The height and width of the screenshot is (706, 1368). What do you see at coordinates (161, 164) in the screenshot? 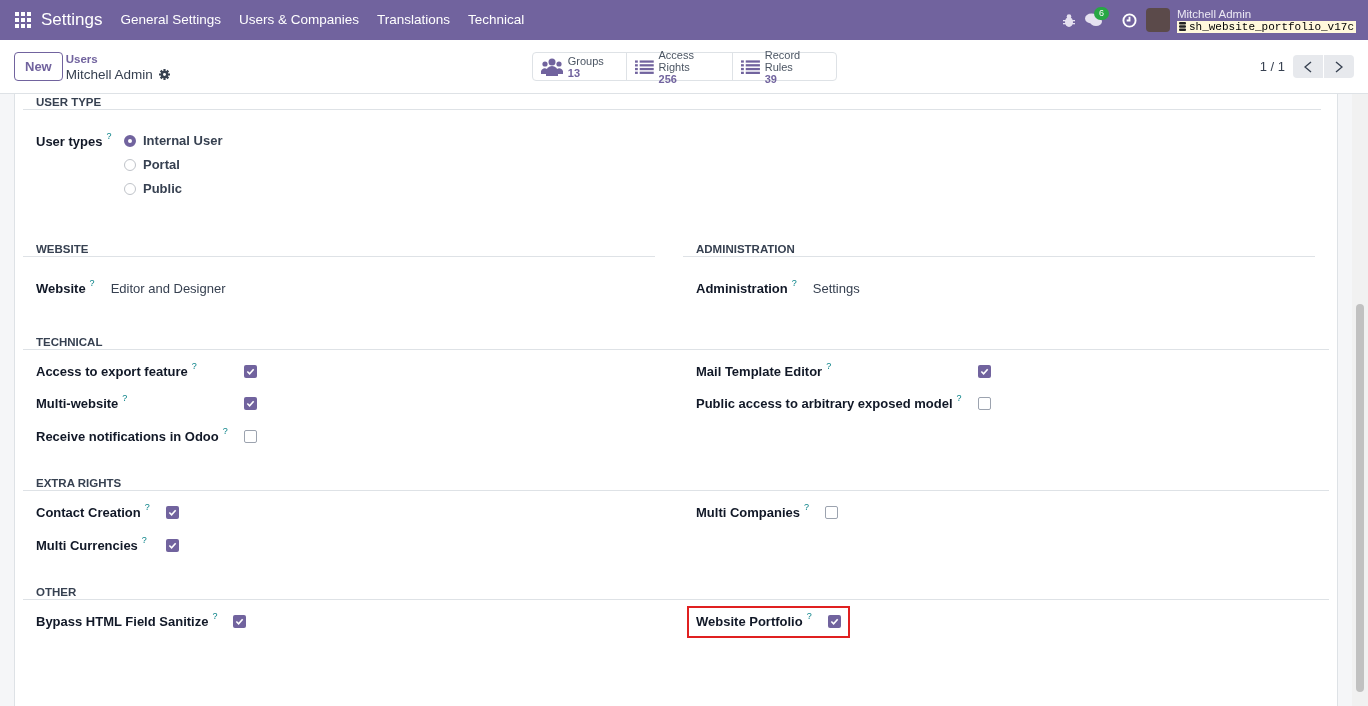
I see `option-label: Portal` at bounding box center [161, 164].